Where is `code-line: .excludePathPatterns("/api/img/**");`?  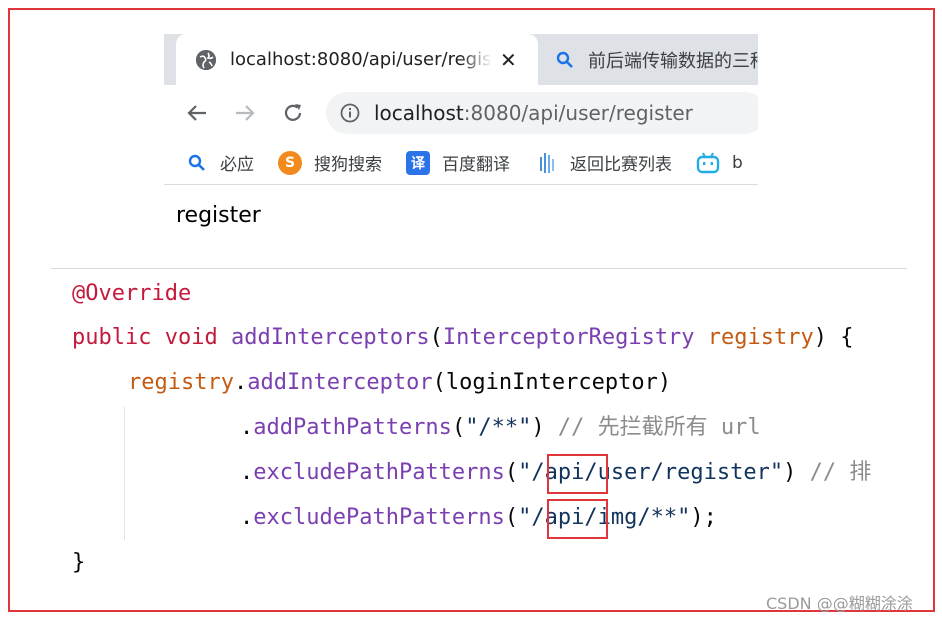 code-line: .excludePathPatterns("/api/img/**"); is located at coordinates (478, 518).